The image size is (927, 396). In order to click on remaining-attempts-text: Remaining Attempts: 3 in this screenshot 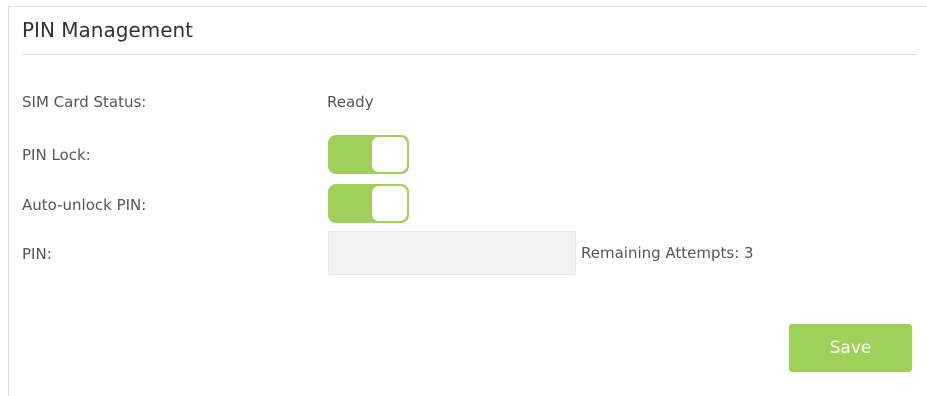, I will do `click(667, 253)`.